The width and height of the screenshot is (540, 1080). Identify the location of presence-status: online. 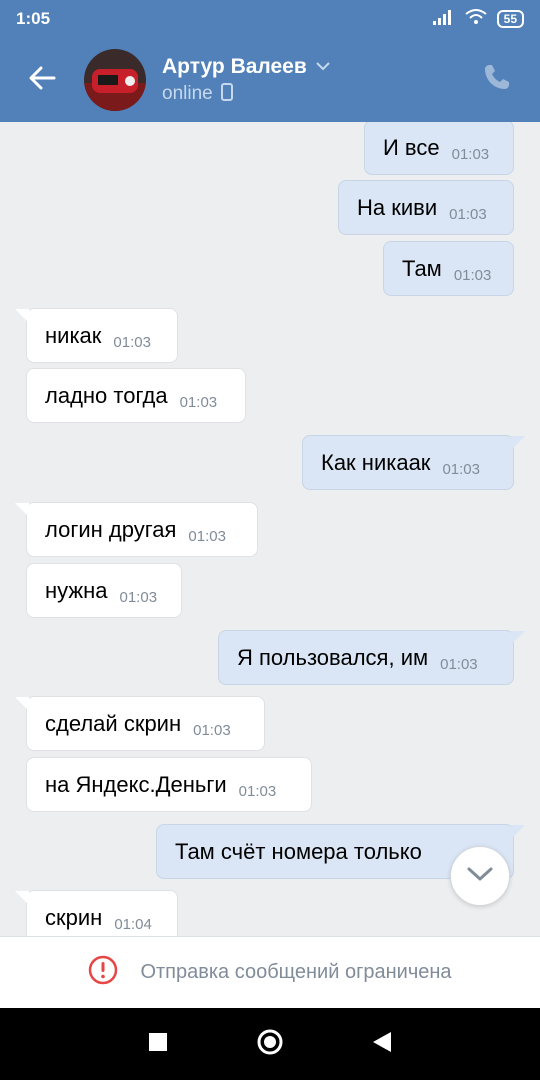
(187, 93).